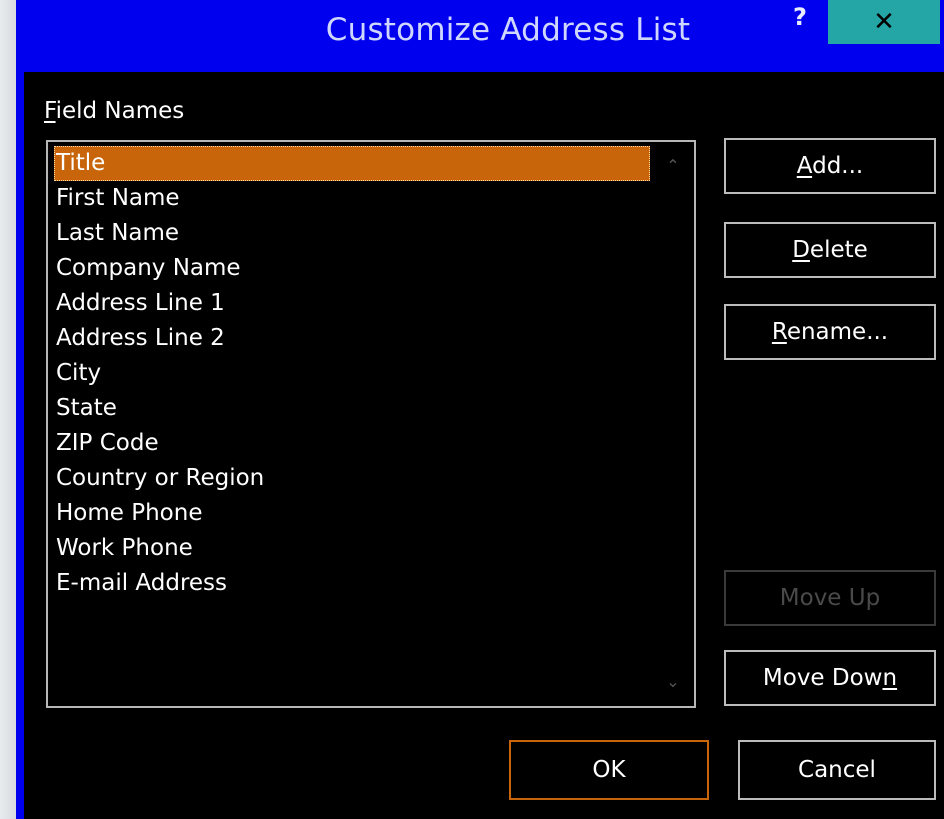  I want to click on list-item: ZIP Code, so click(352, 443).